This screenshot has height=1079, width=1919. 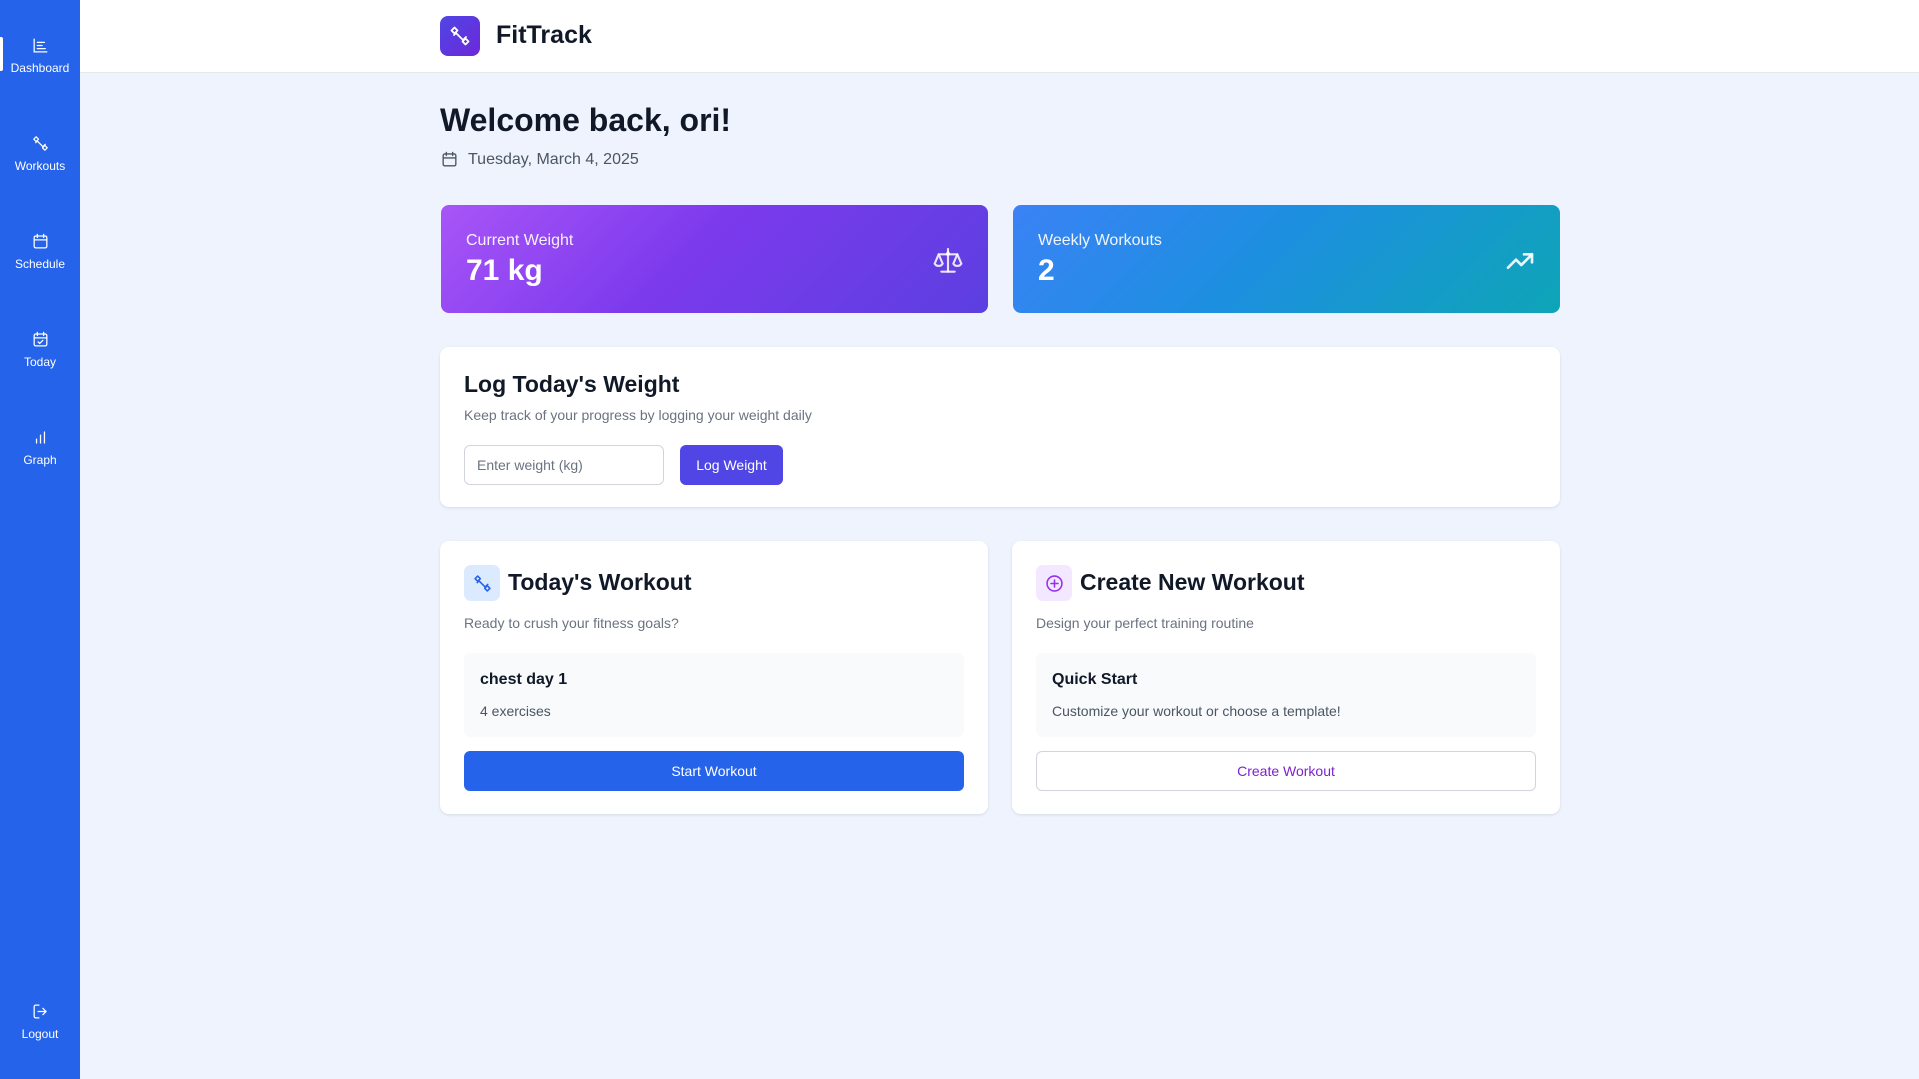 What do you see at coordinates (544, 35) in the screenshot?
I see `app-title: FitTrack` at bounding box center [544, 35].